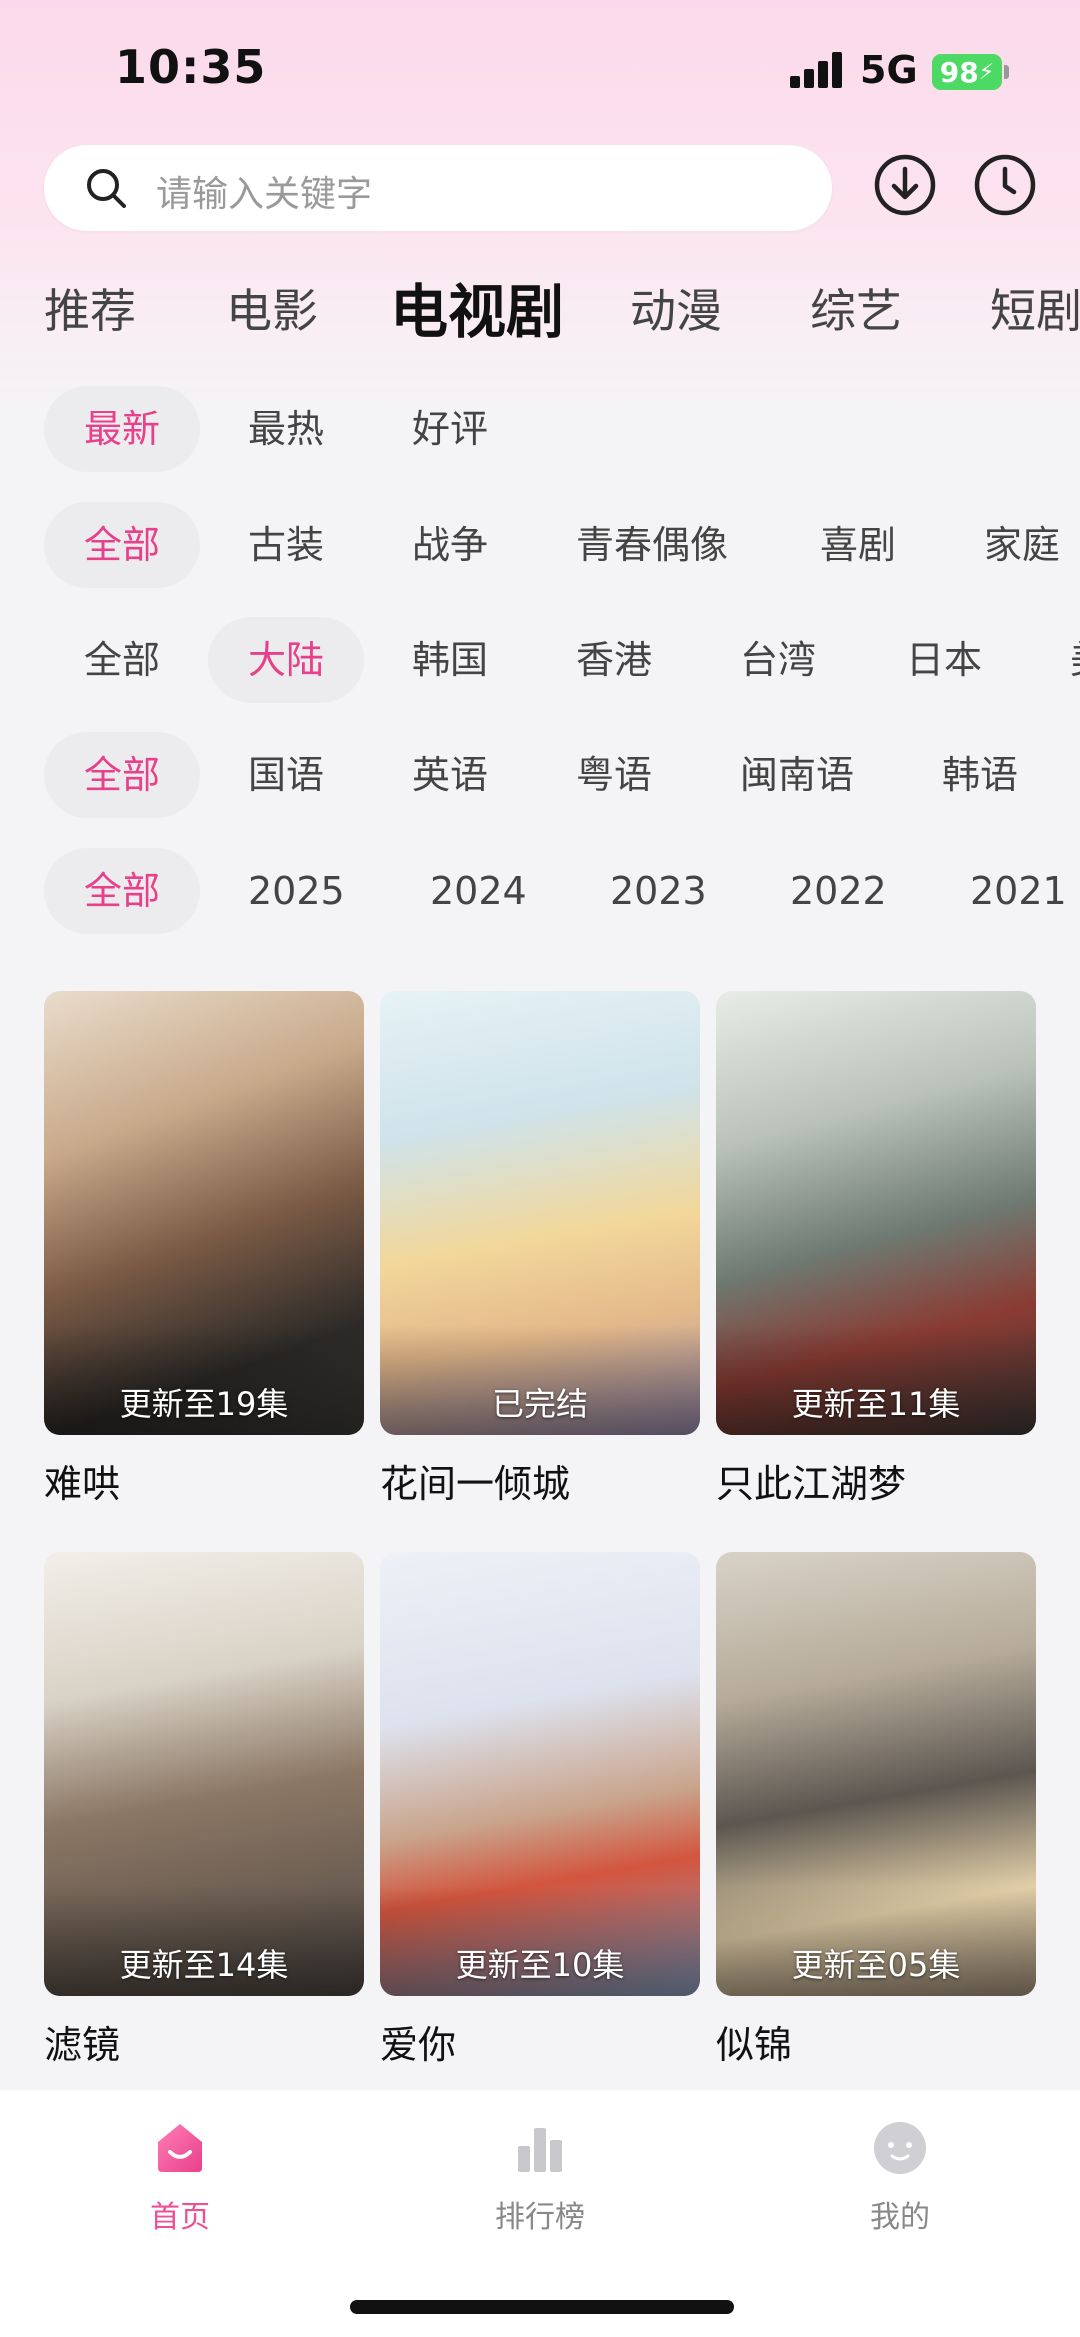 This screenshot has width=1080, height=2337. What do you see at coordinates (1012, 545) in the screenshot?
I see `filter-genre-family: 家庭` at bounding box center [1012, 545].